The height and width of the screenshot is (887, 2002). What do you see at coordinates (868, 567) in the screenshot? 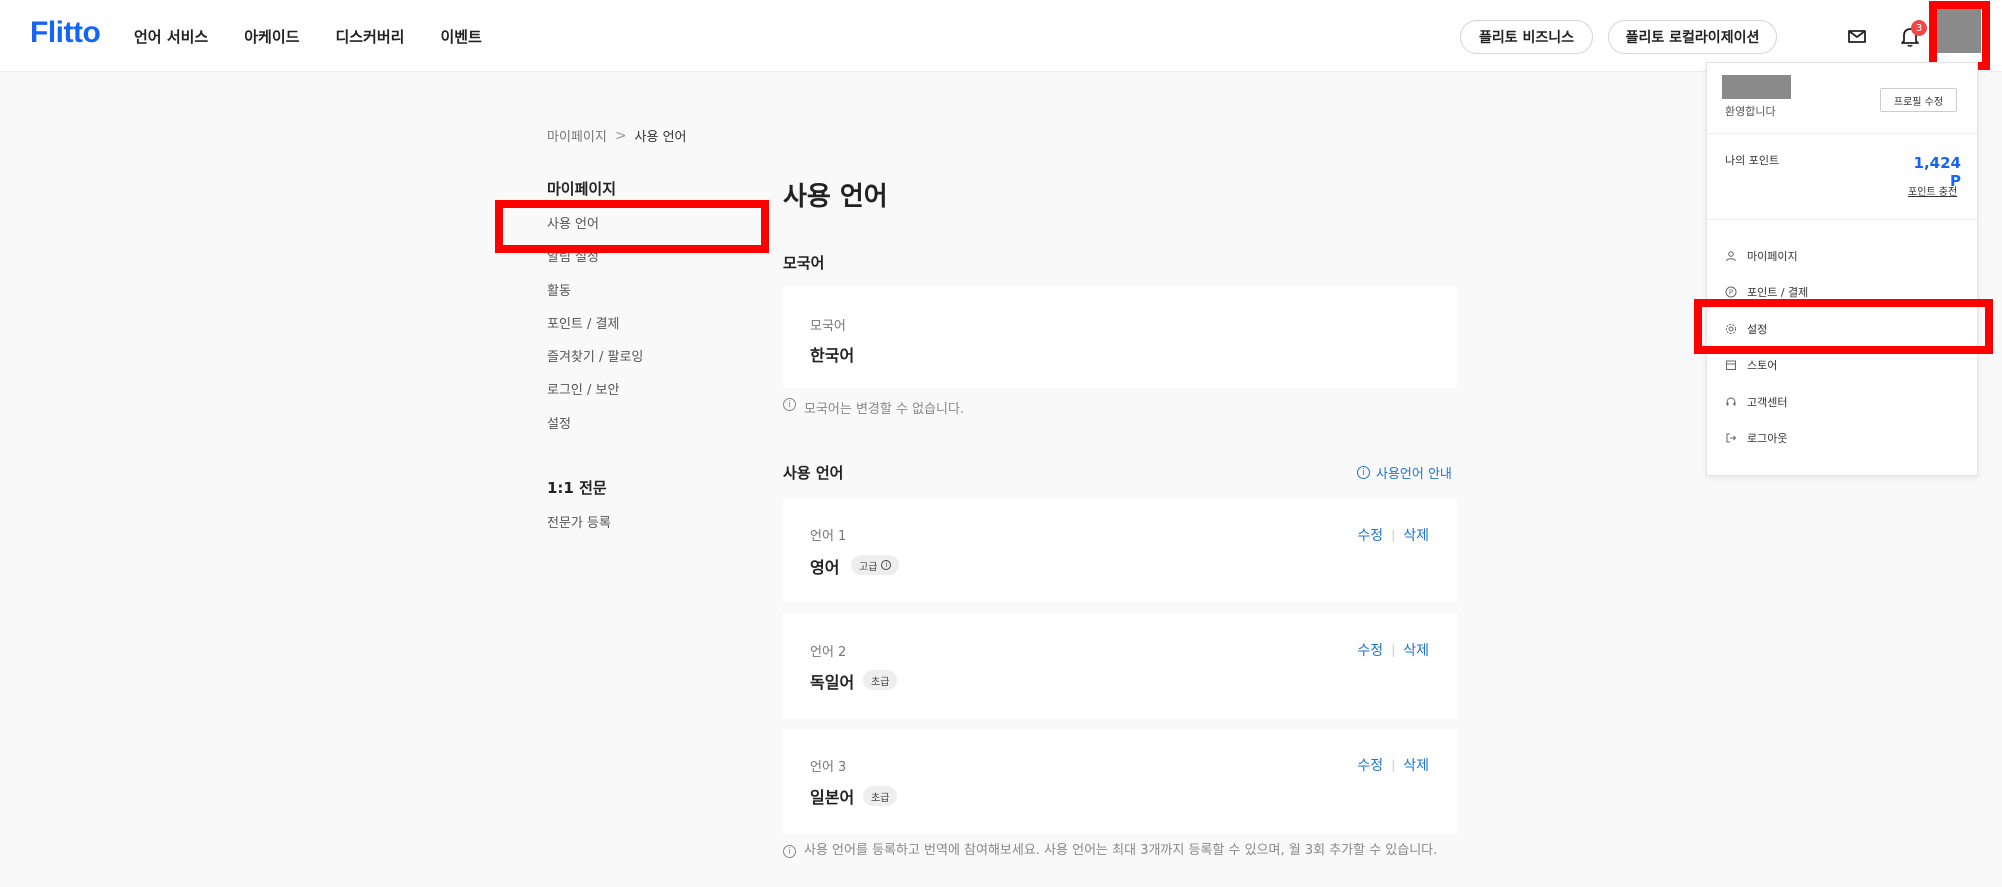
I see `level-text: 고급` at bounding box center [868, 567].